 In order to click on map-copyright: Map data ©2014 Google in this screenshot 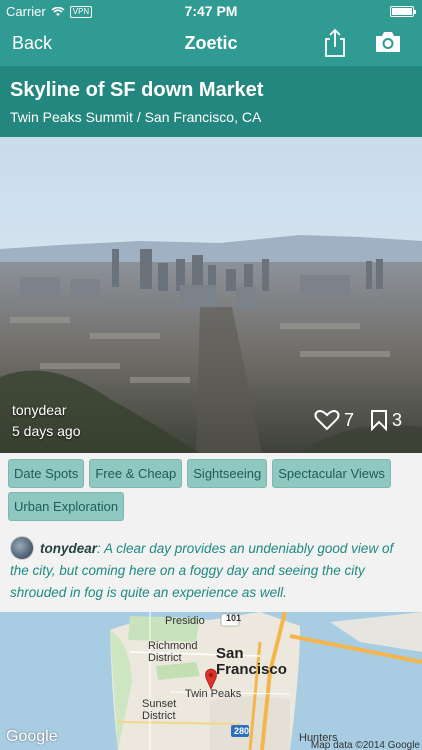, I will do `click(365, 745)`.